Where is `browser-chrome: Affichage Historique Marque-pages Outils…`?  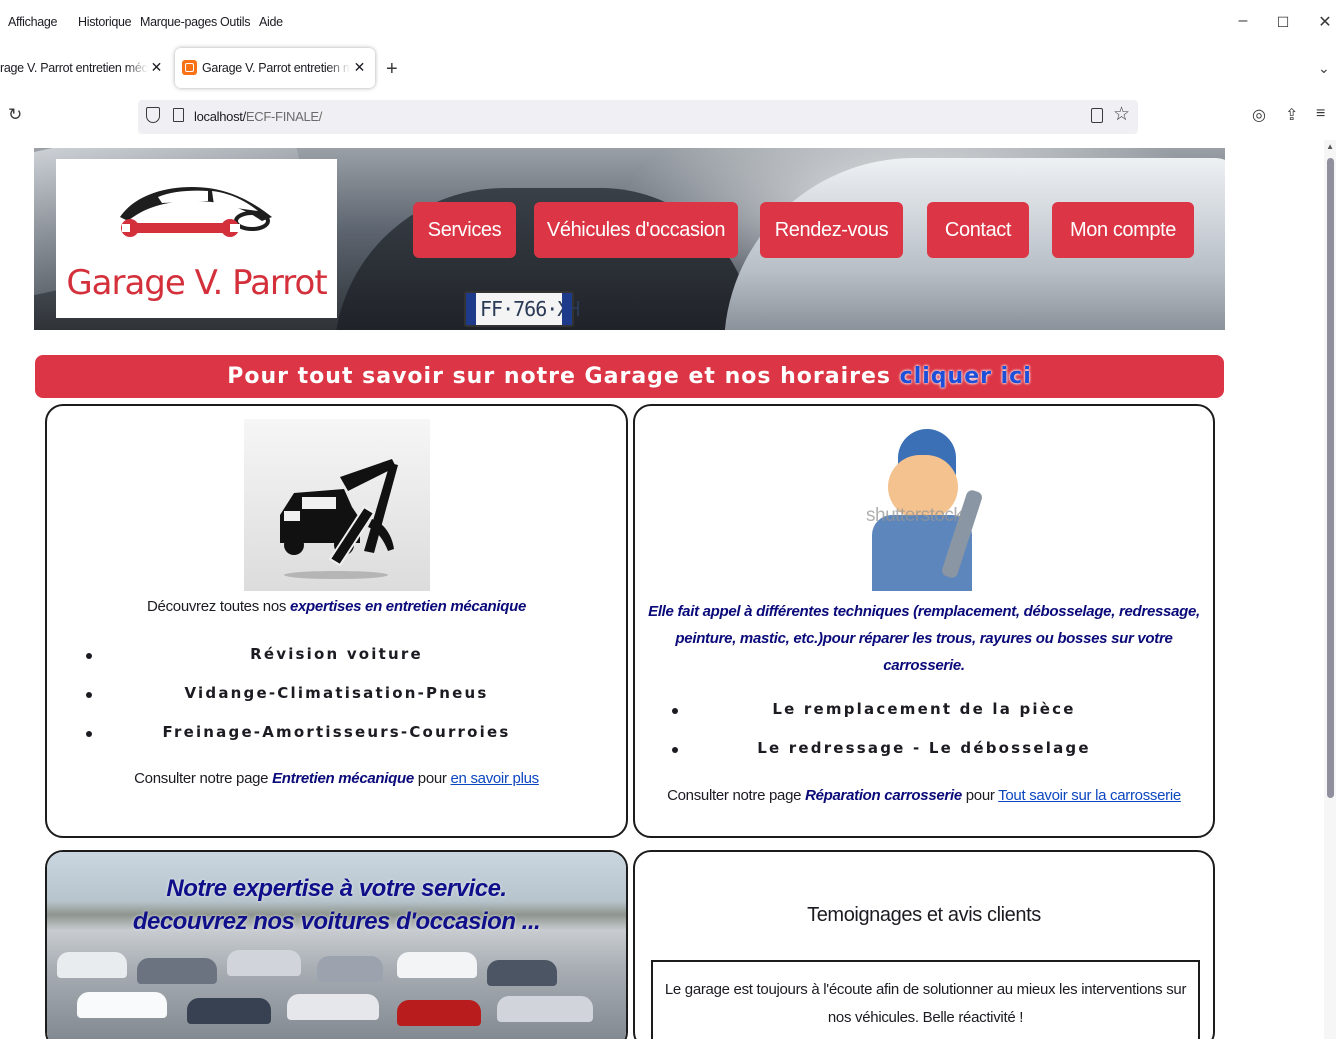
browser-chrome: Affichage Historique Marque-pages Outils… is located at coordinates (668, 70).